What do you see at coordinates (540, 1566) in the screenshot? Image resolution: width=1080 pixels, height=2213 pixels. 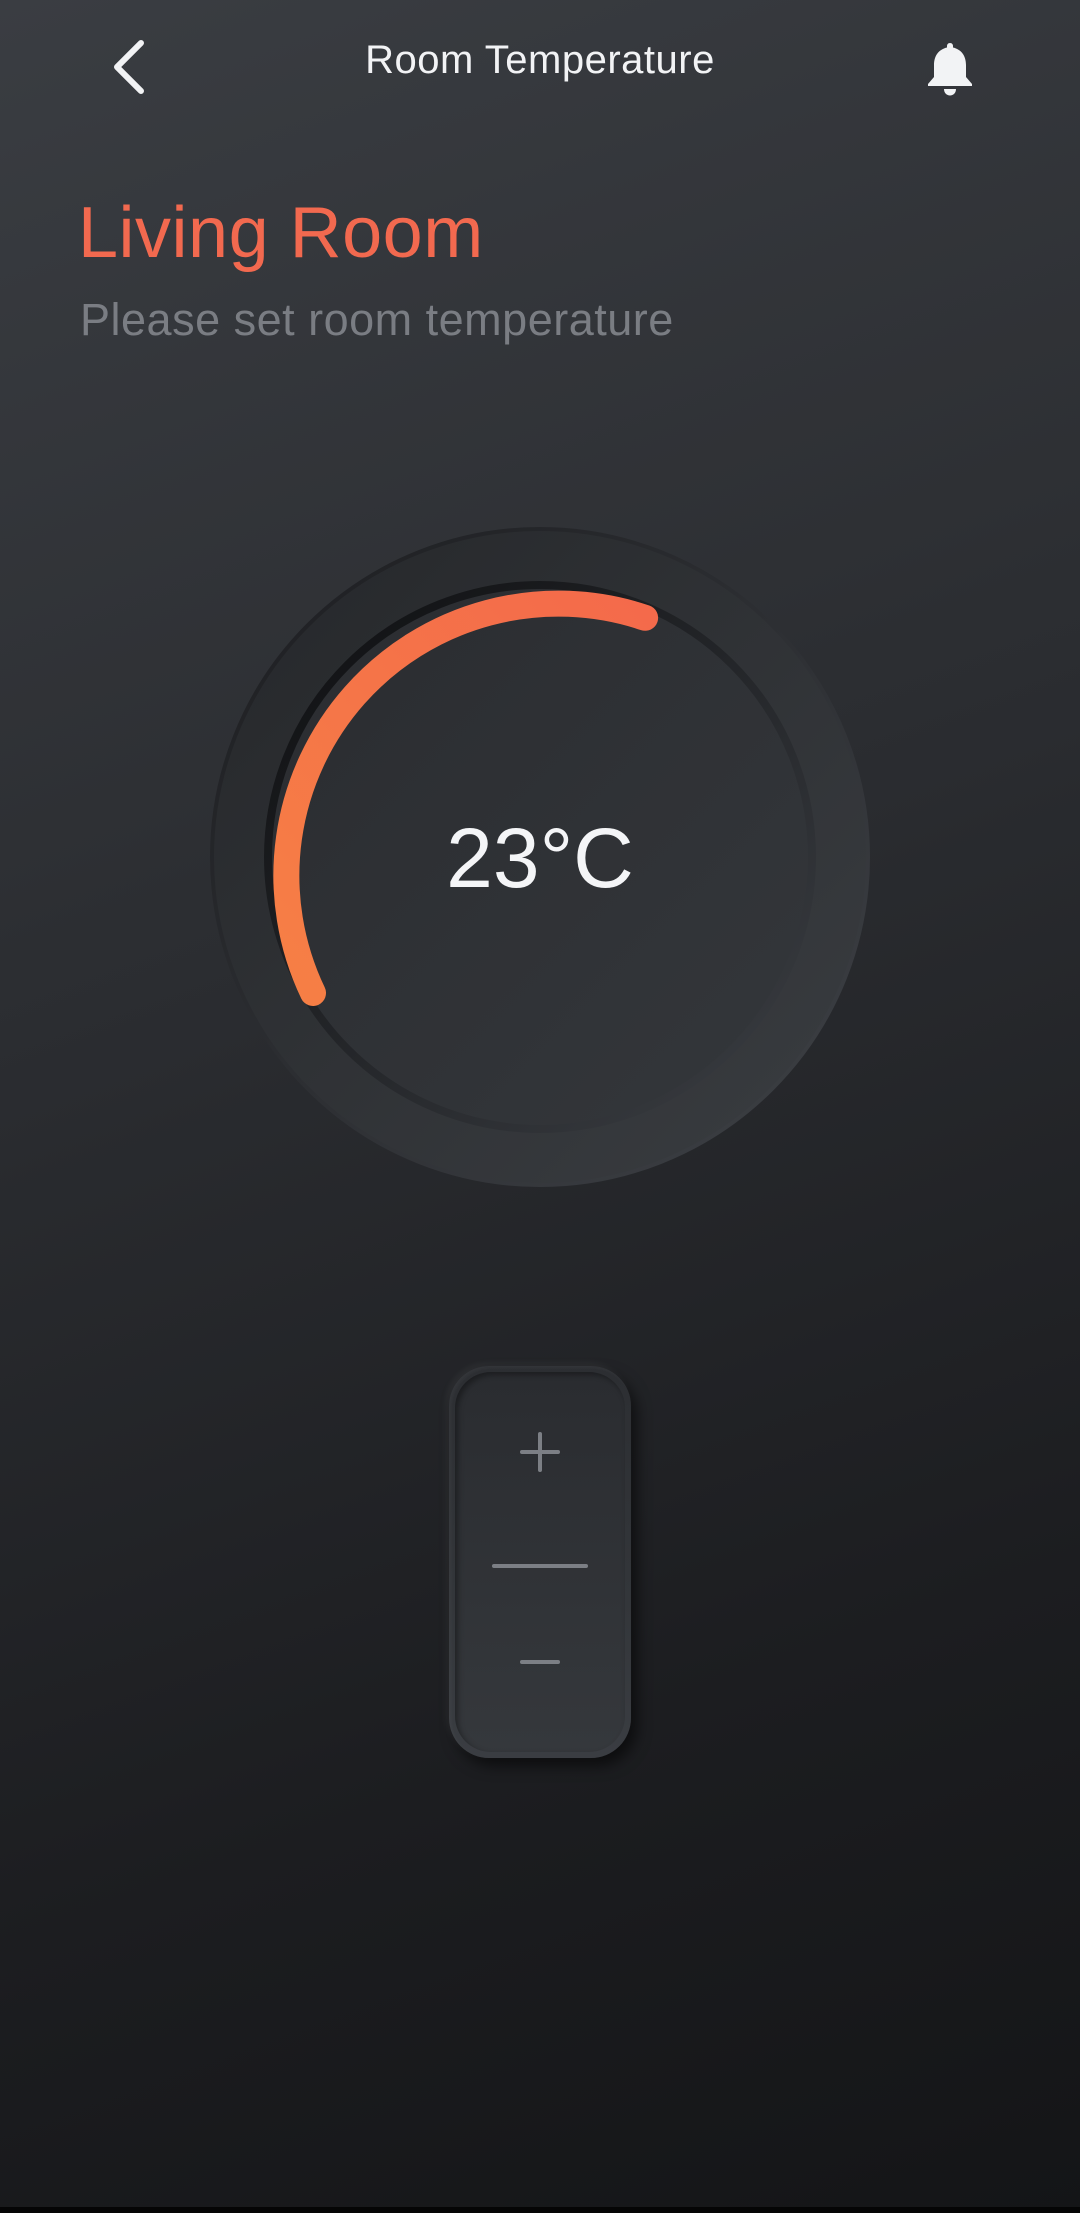 I see `stepper-divider` at bounding box center [540, 1566].